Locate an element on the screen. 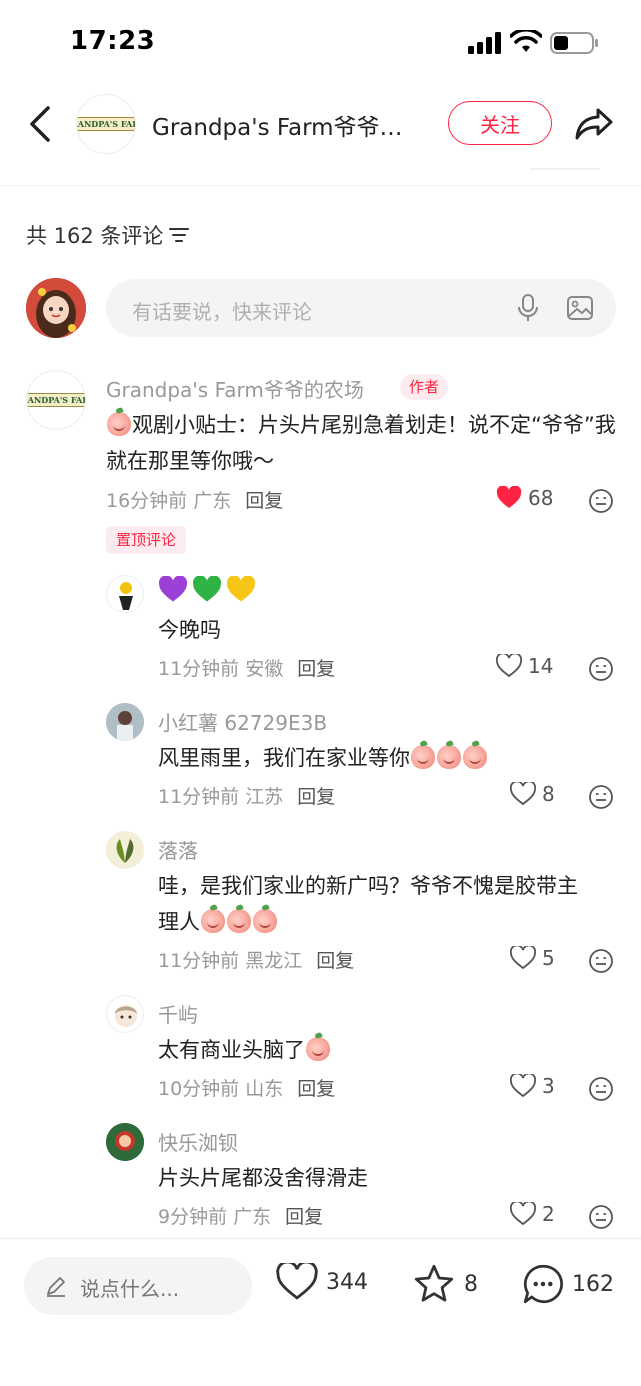 The width and height of the screenshot is (641, 1386). comment-meta: 16分钟前 广东 回复 is located at coordinates (194, 499).